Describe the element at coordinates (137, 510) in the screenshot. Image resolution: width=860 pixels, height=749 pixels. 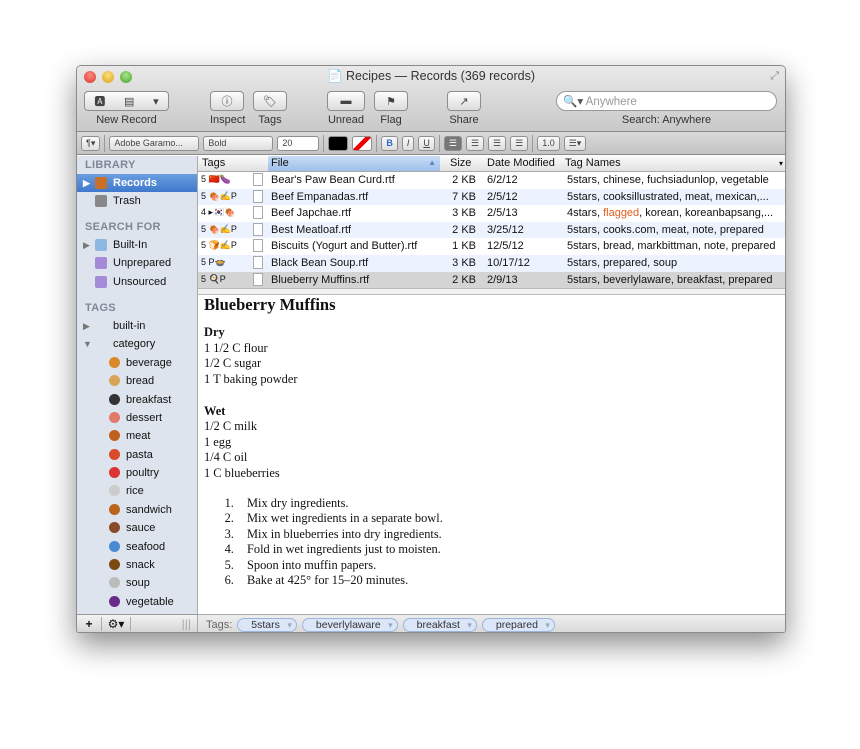
I see `sidebar-tag-sandwich: sandwich` at that location.